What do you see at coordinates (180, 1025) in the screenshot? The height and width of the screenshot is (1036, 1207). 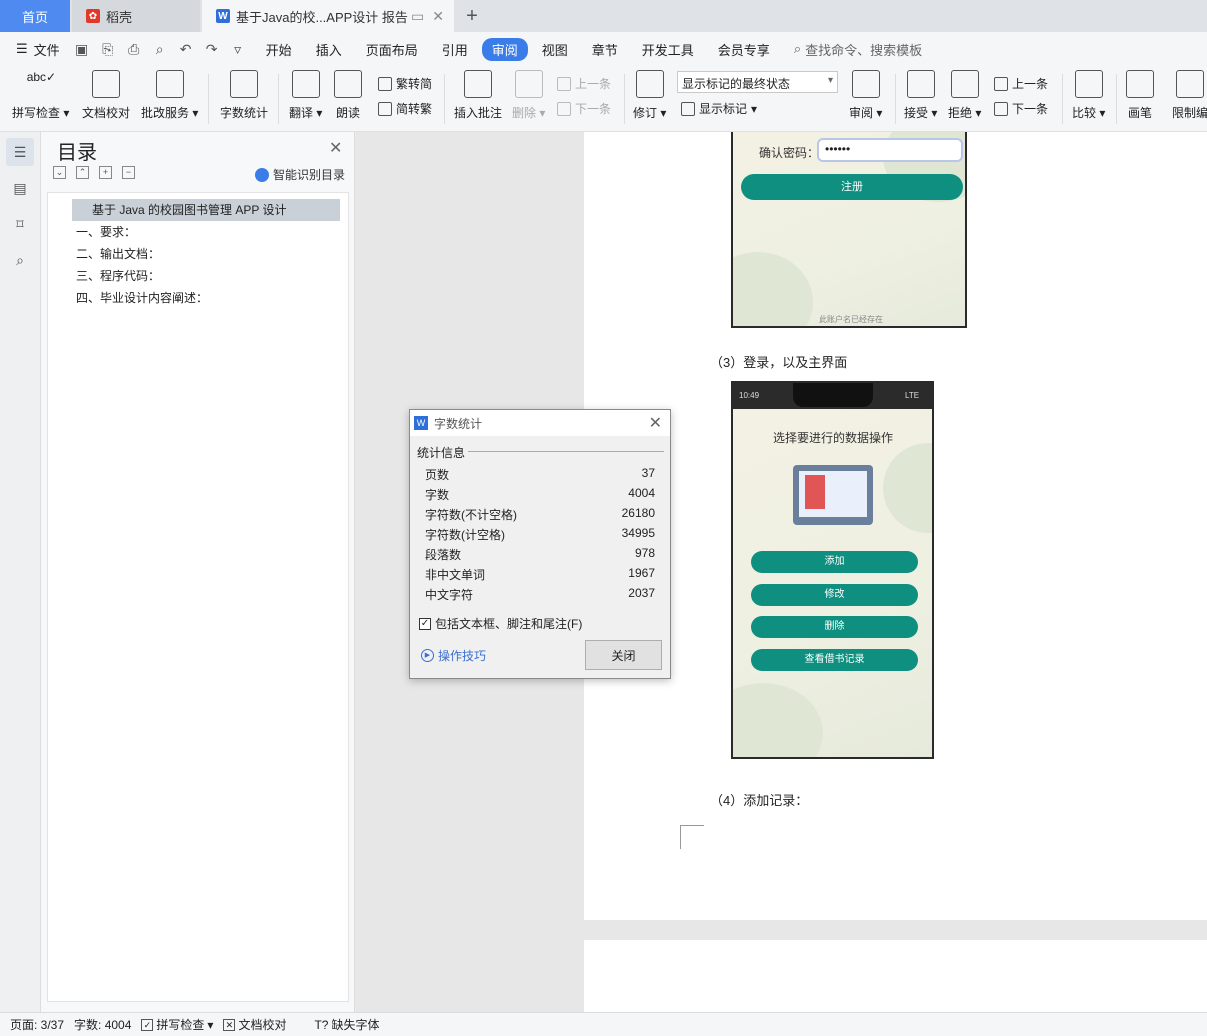 I see `status-spell-label: 拼写检查` at bounding box center [180, 1025].